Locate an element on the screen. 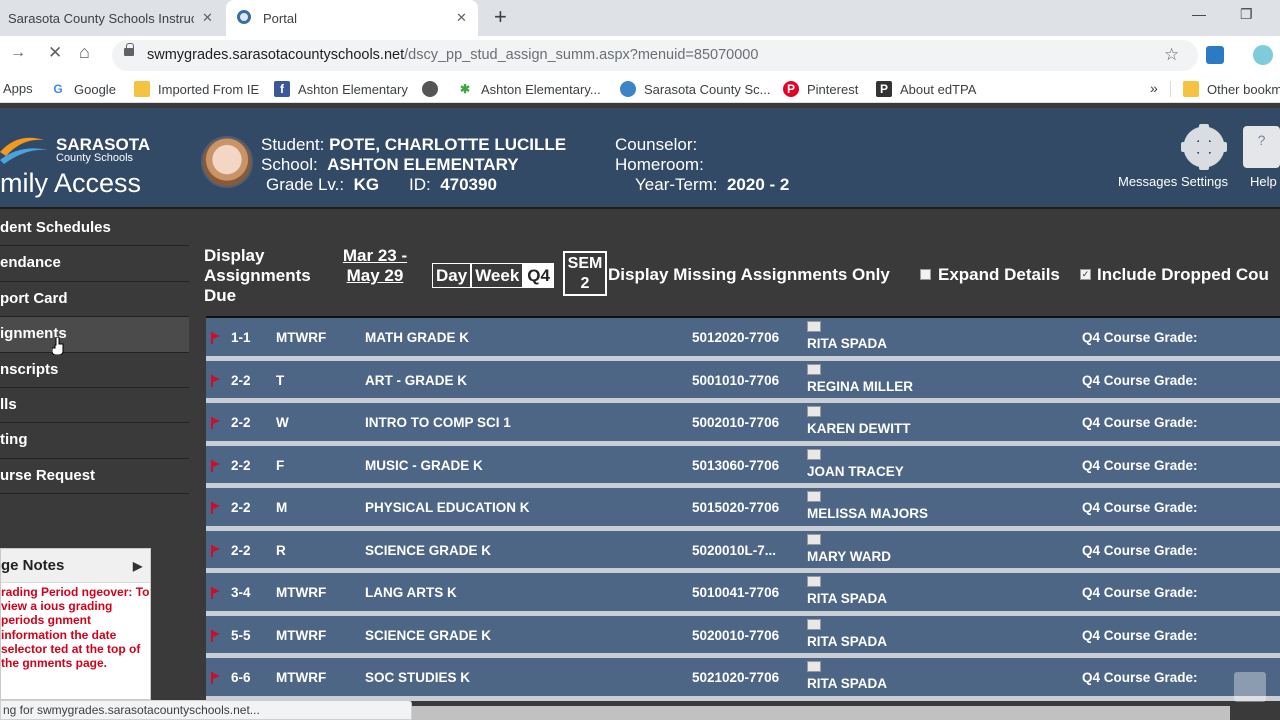 Image resolution: width=1280 pixels, height=720 pixels. period-week-button: Week is located at coordinates (497, 275).